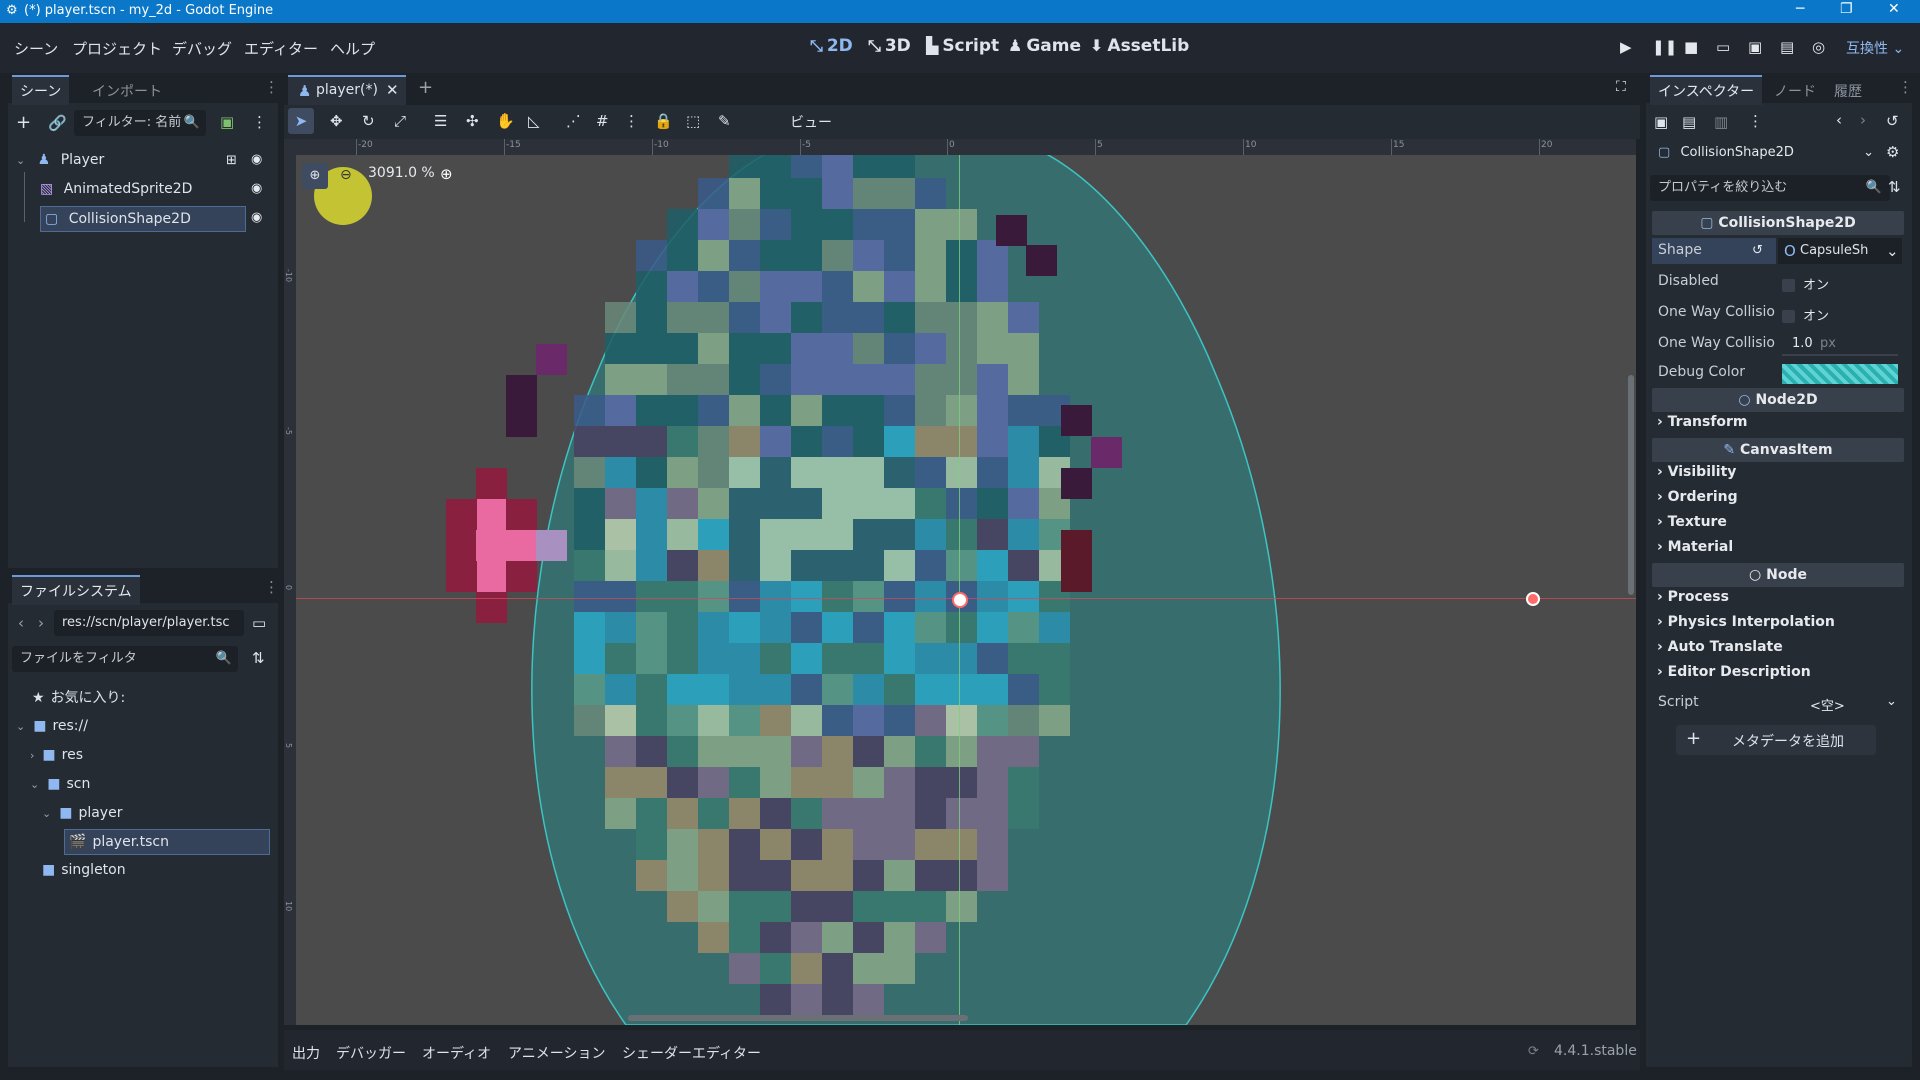  What do you see at coordinates (231, 160) in the screenshot?
I see `group-icon: ⊞` at bounding box center [231, 160].